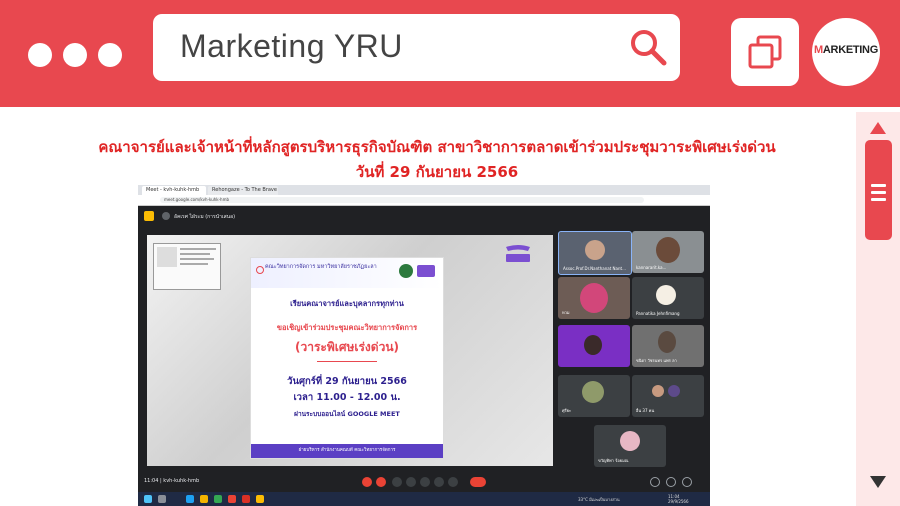  Describe the element at coordinates (204, 499) in the screenshot. I see `folder-icon` at that location.